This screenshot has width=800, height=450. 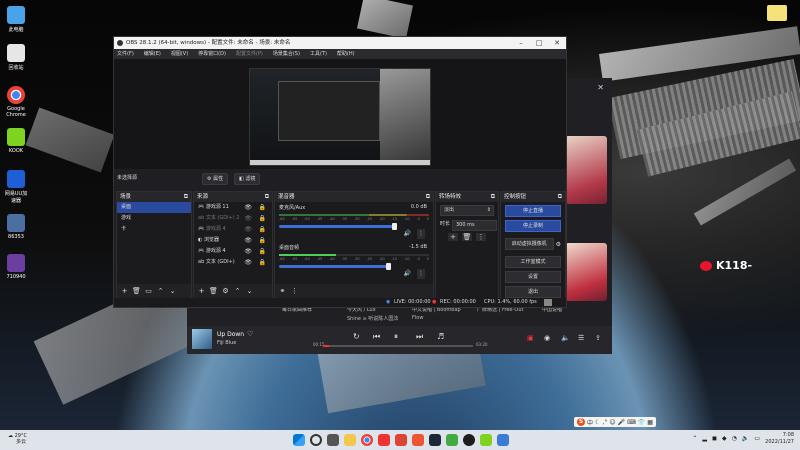 I want to click on keyboard-icon: ⌨, so click(x=631, y=422).